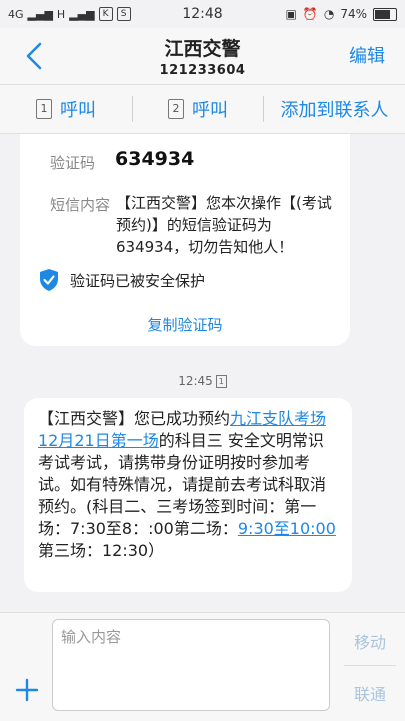 This screenshot has height=721, width=405. Describe the element at coordinates (202, 49) in the screenshot. I see `contact-name: 江西交警` at that location.